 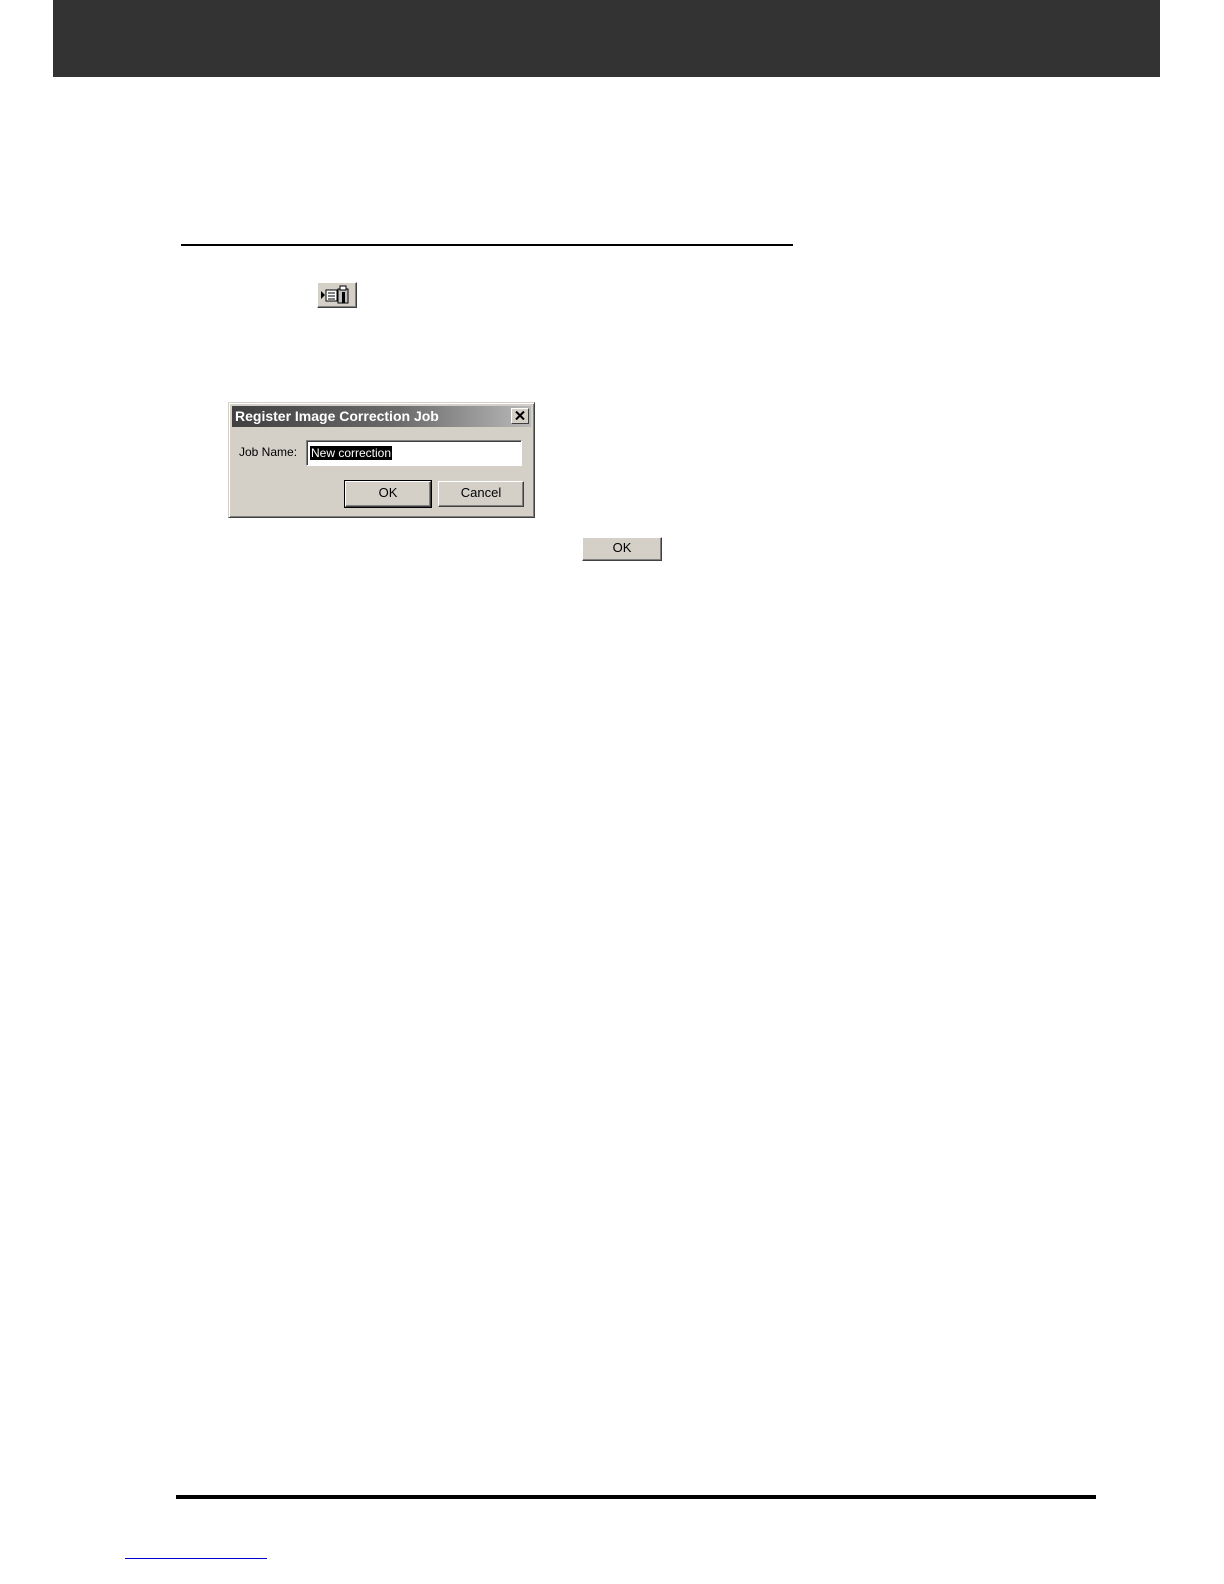 I want to click on job-name-value: New correction, so click(x=351, y=453).